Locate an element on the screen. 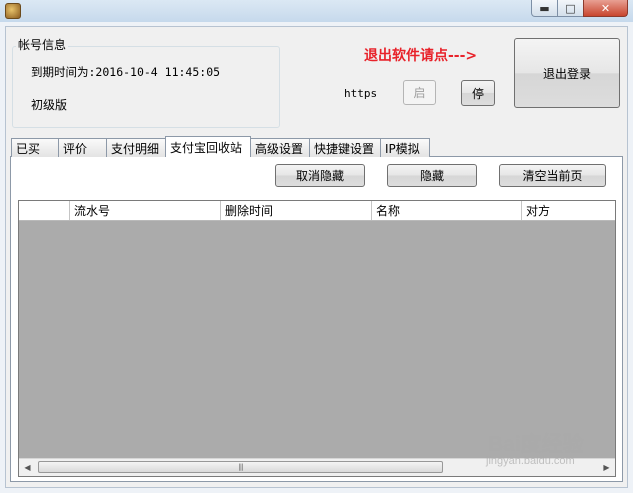 The image size is (633, 493). tab-alipay-recycle-bin: 支付宝回收站 is located at coordinates (208, 146).